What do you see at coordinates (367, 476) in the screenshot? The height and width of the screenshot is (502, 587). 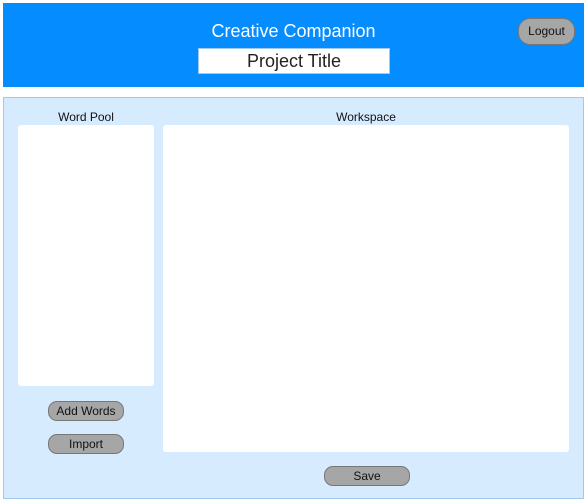 I see `save-button: Save` at bounding box center [367, 476].